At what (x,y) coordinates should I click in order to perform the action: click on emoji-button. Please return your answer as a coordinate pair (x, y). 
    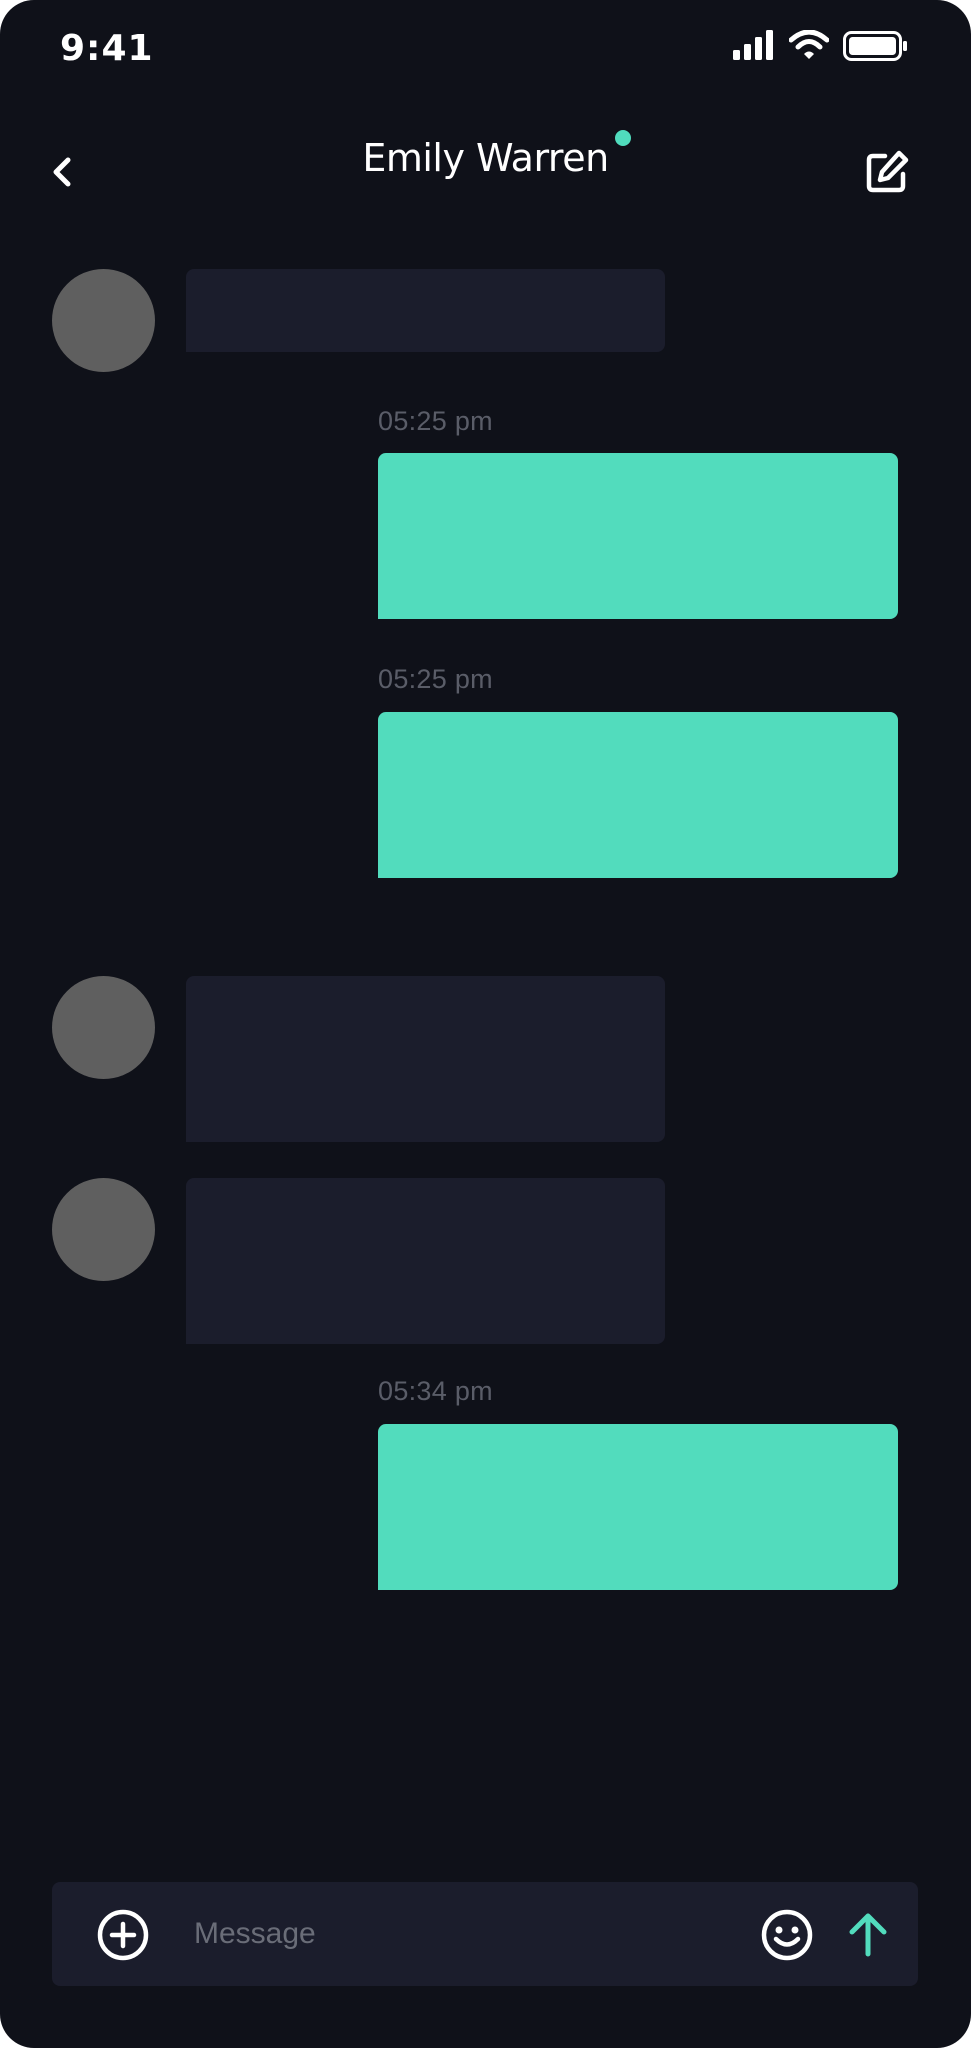
    Looking at the image, I should click on (787, 1935).